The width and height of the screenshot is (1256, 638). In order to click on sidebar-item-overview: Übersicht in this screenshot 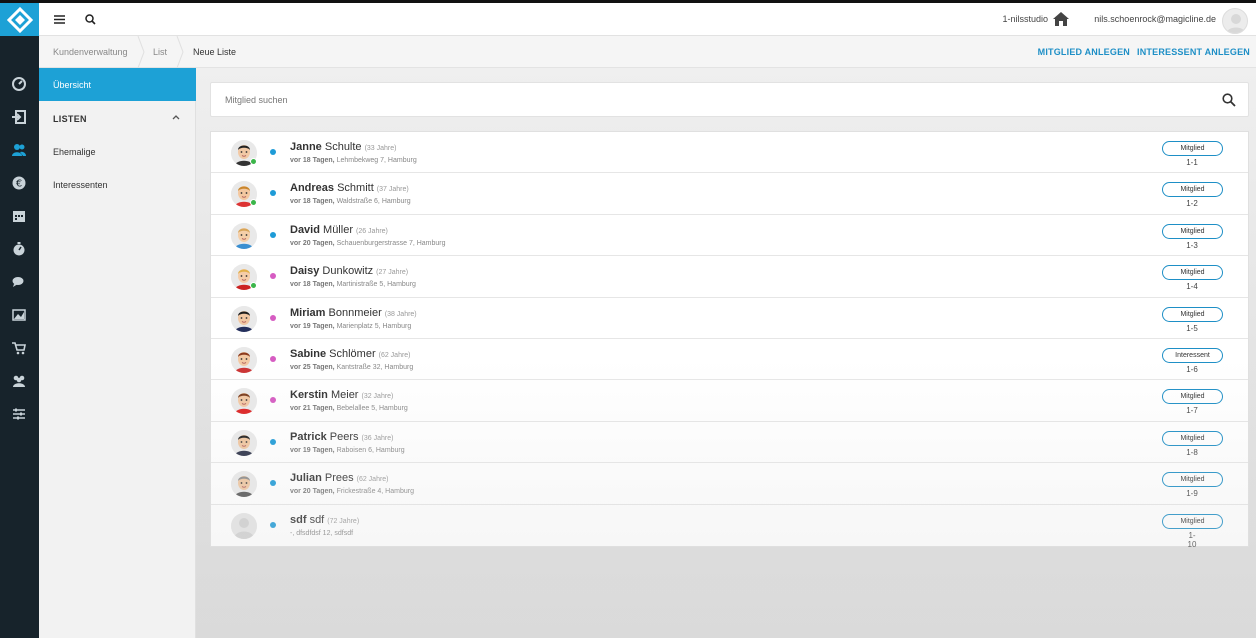, I will do `click(117, 84)`.